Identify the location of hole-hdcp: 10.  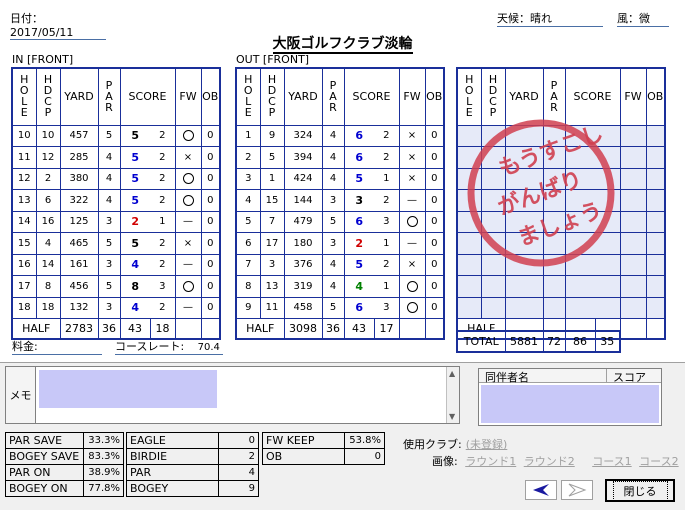
(48, 135).